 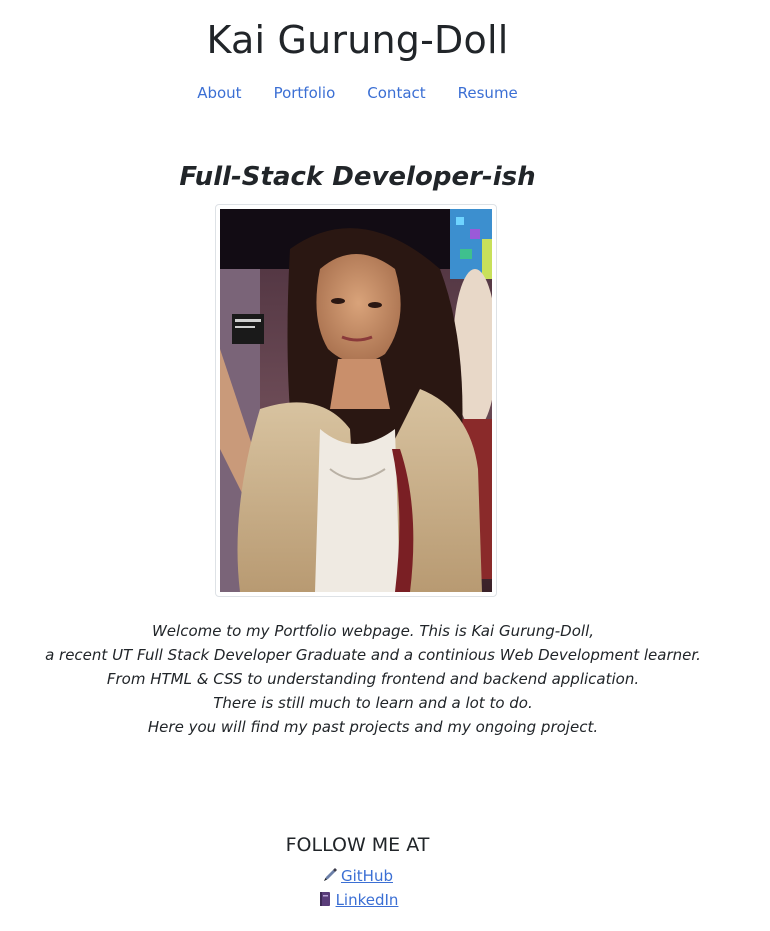 I want to click on nav-portfolio-link: Portfolio, so click(x=305, y=93).